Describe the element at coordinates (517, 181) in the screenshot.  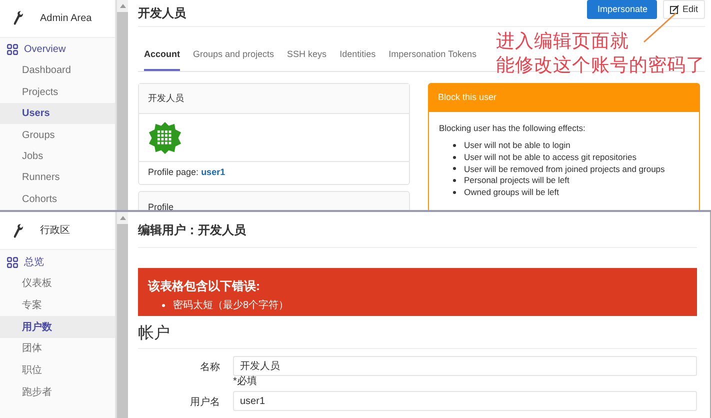
I see `effect-text: Personal projects will be left` at that location.